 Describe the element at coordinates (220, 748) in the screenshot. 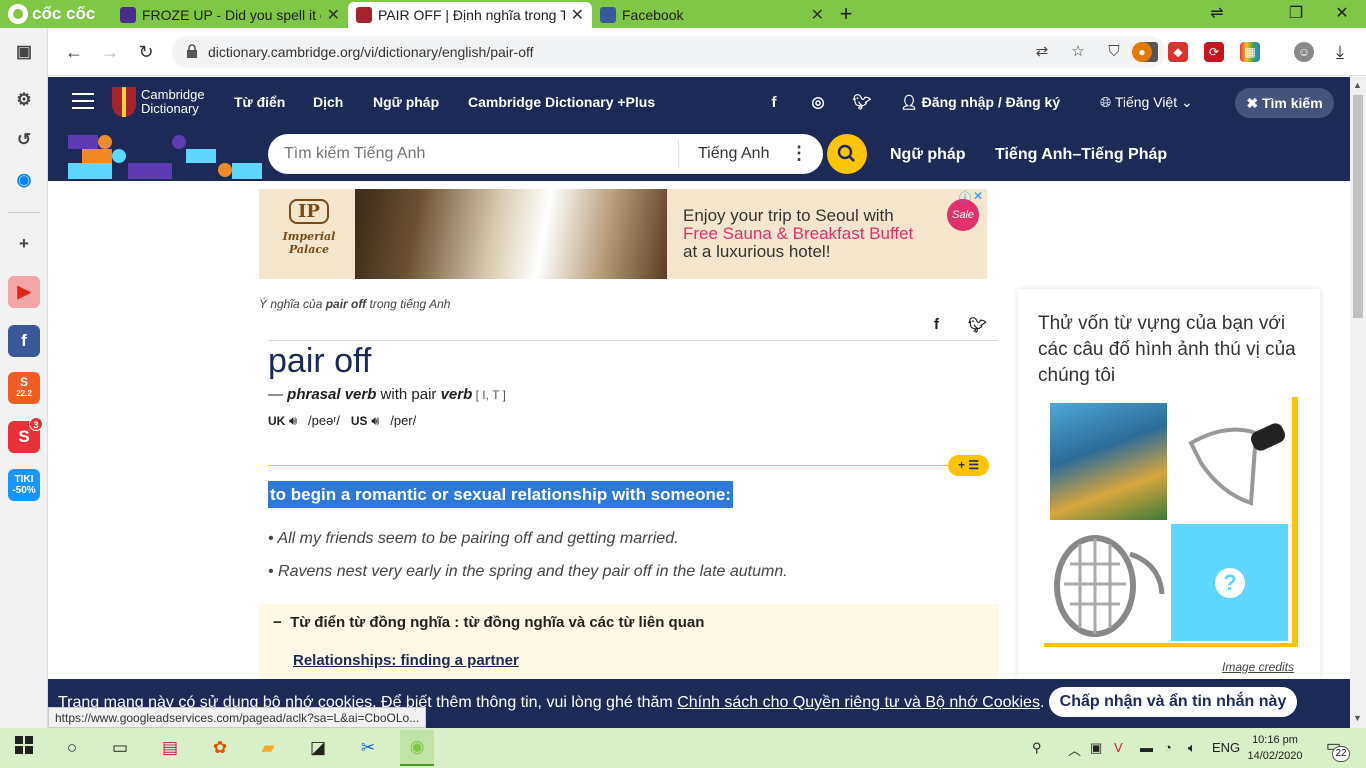

I see `app-paint-icon: ✿` at that location.